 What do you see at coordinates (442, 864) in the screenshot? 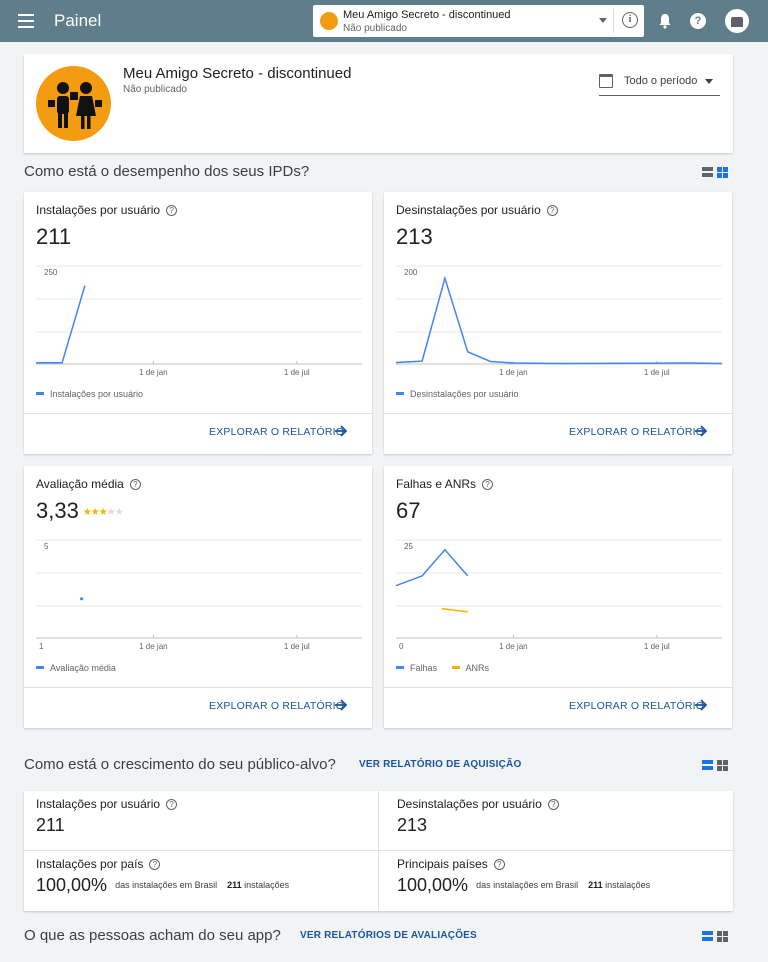
I see `growth-top-countries-title: Principais países` at bounding box center [442, 864].